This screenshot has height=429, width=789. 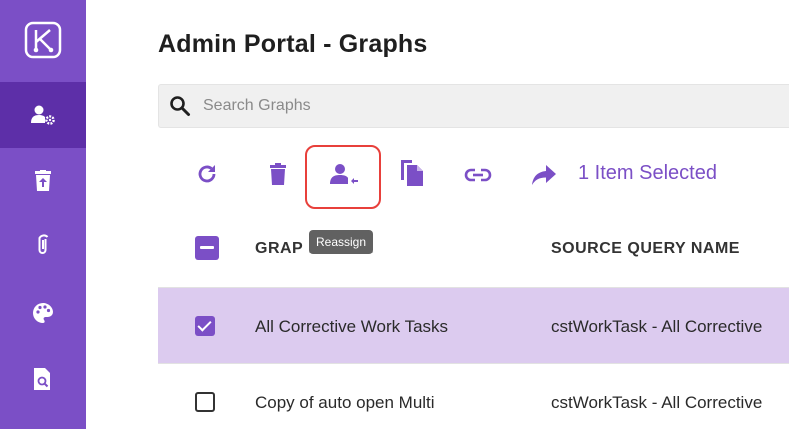 What do you see at coordinates (341, 242) in the screenshot?
I see `reassign-tooltip: Reassign` at bounding box center [341, 242].